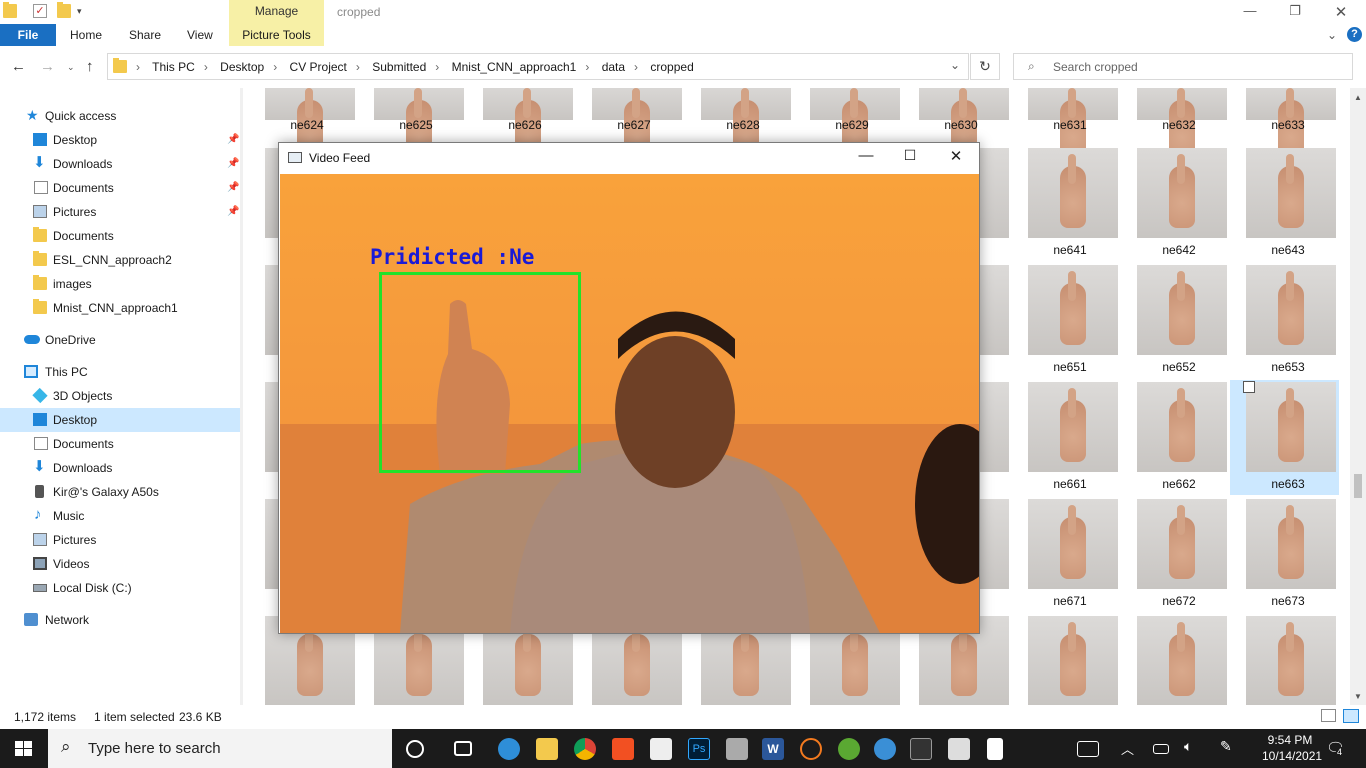 Image resolution: width=1366 pixels, height=768 pixels. What do you see at coordinates (1066, 437) in the screenshot?
I see `file-tile: ne661` at bounding box center [1066, 437].